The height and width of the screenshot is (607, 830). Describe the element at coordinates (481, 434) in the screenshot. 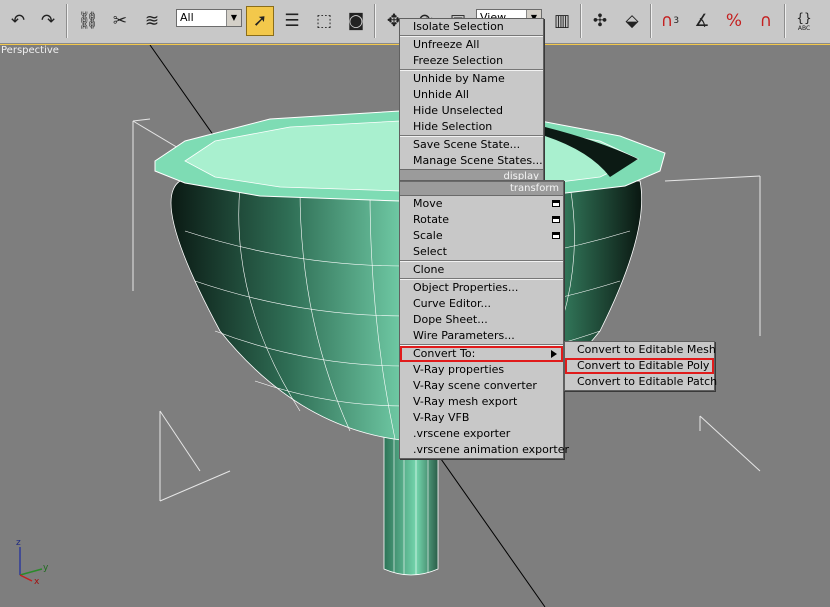

I see `menu-item-vrscene-exporter: .vrscene exporter` at that location.